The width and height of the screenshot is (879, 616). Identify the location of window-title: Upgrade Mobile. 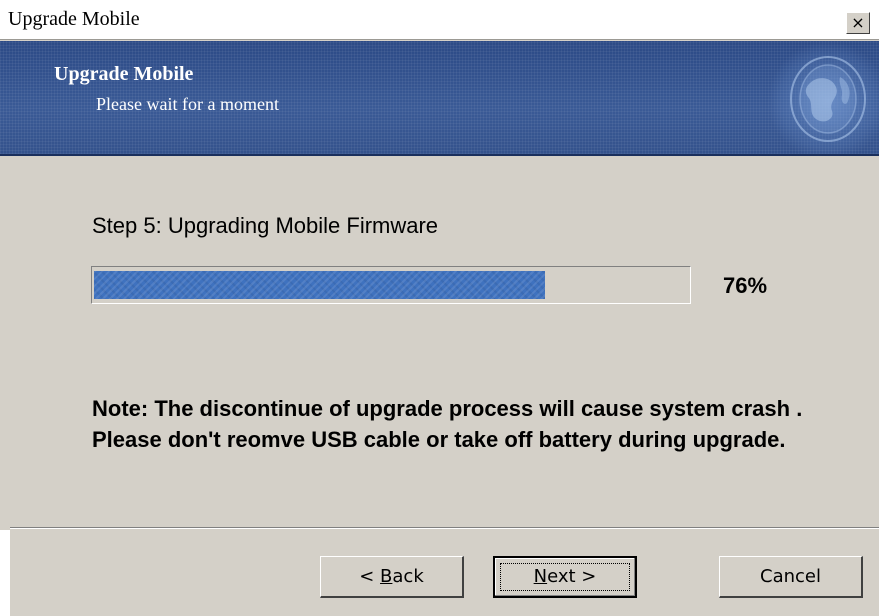
(74, 19).